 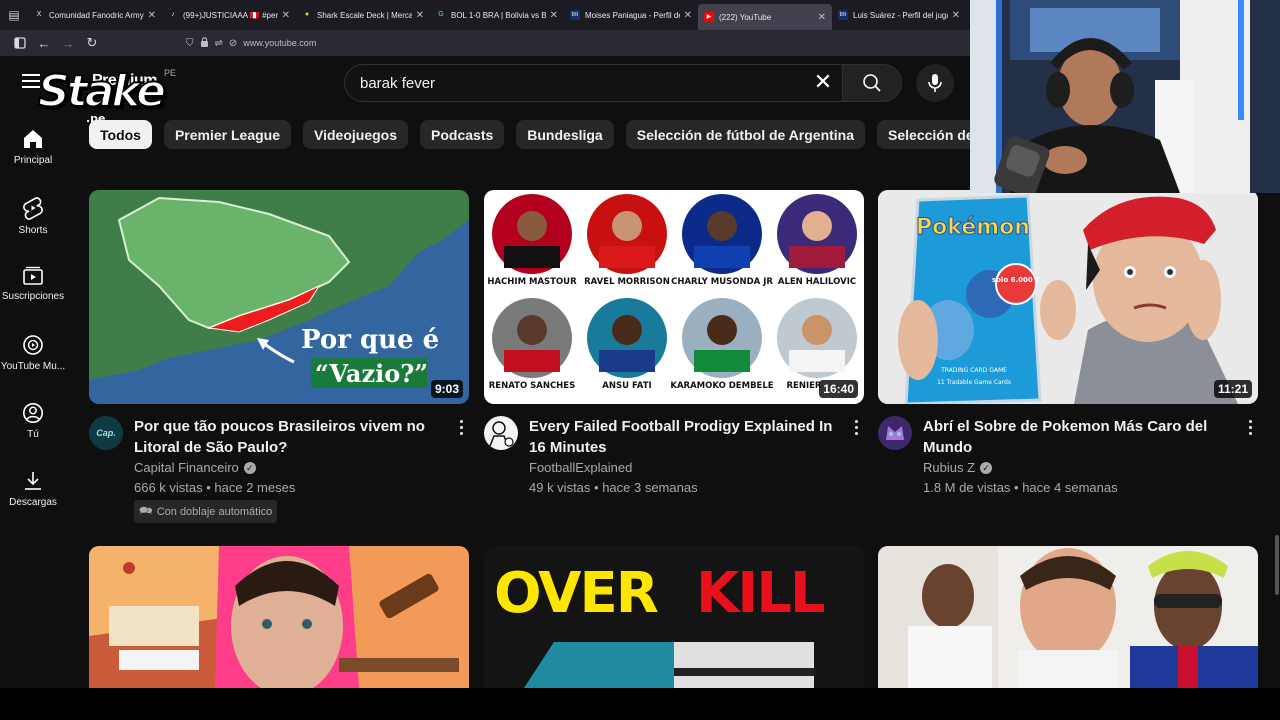 I want to click on browser-tab: tm Moises Paniagua - Perfil de ✕, so click(x=631, y=15).